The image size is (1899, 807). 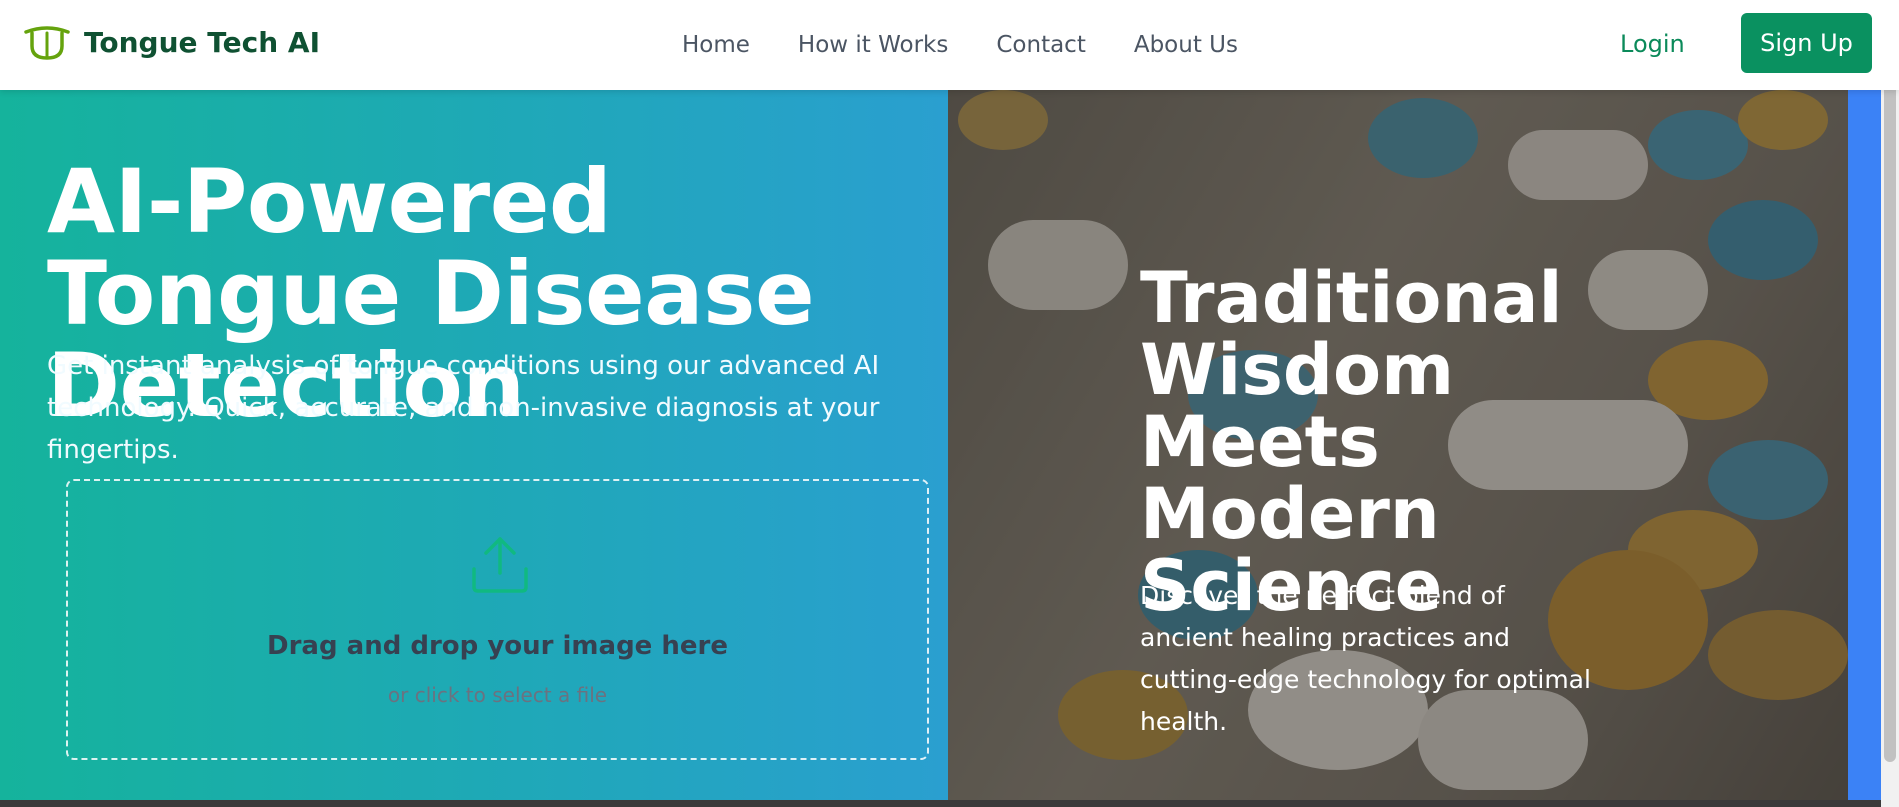 What do you see at coordinates (47, 42) in the screenshot?
I see `tongue-logo-icon` at bounding box center [47, 42].